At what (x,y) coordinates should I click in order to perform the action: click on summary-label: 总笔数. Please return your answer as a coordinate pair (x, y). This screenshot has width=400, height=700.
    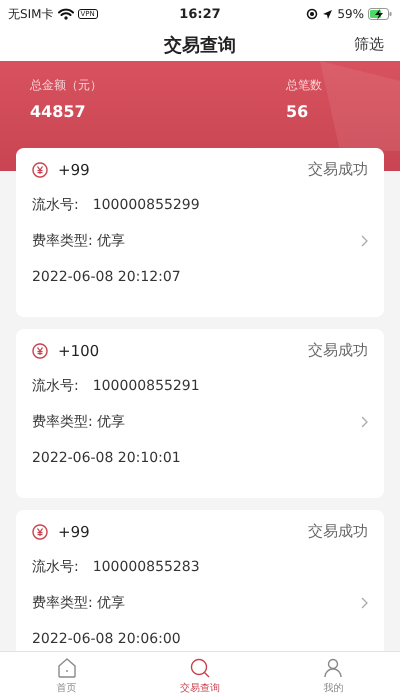
    Looking at the image, I should click on (304, 85).